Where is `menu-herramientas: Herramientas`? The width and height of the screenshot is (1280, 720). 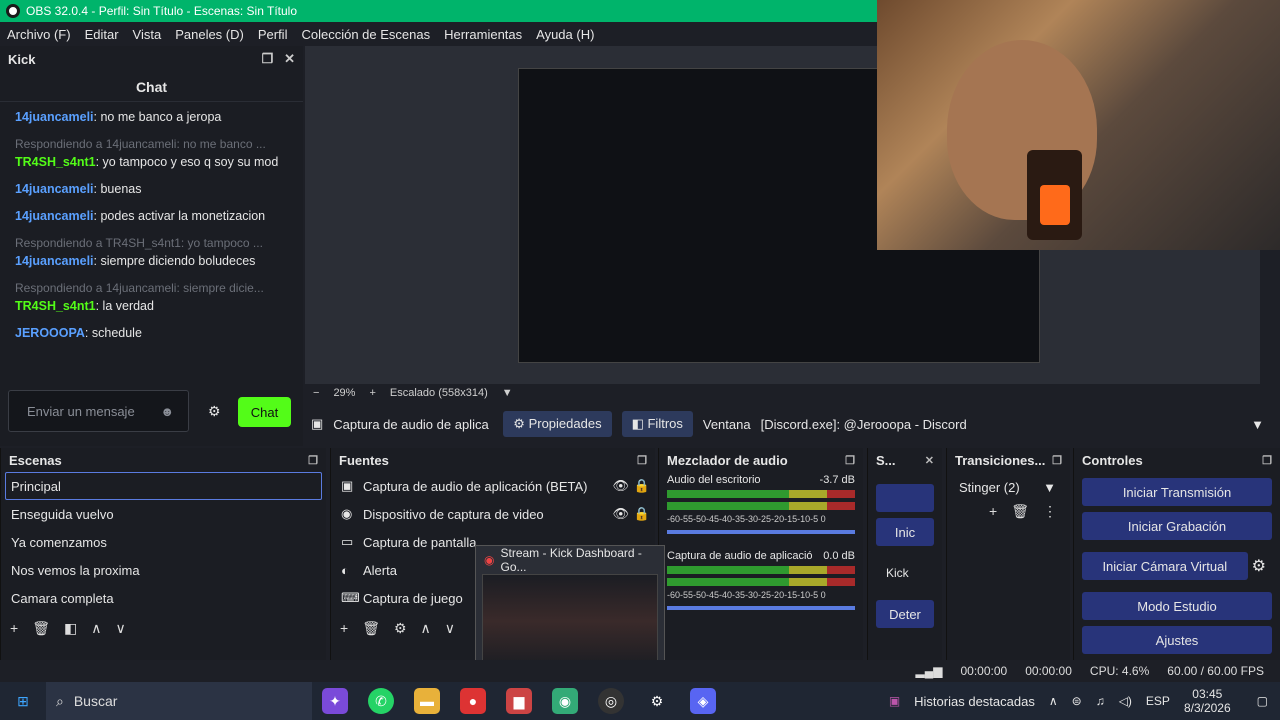 menu-herramientas: Herramientas is located at coordinates (483, 34).